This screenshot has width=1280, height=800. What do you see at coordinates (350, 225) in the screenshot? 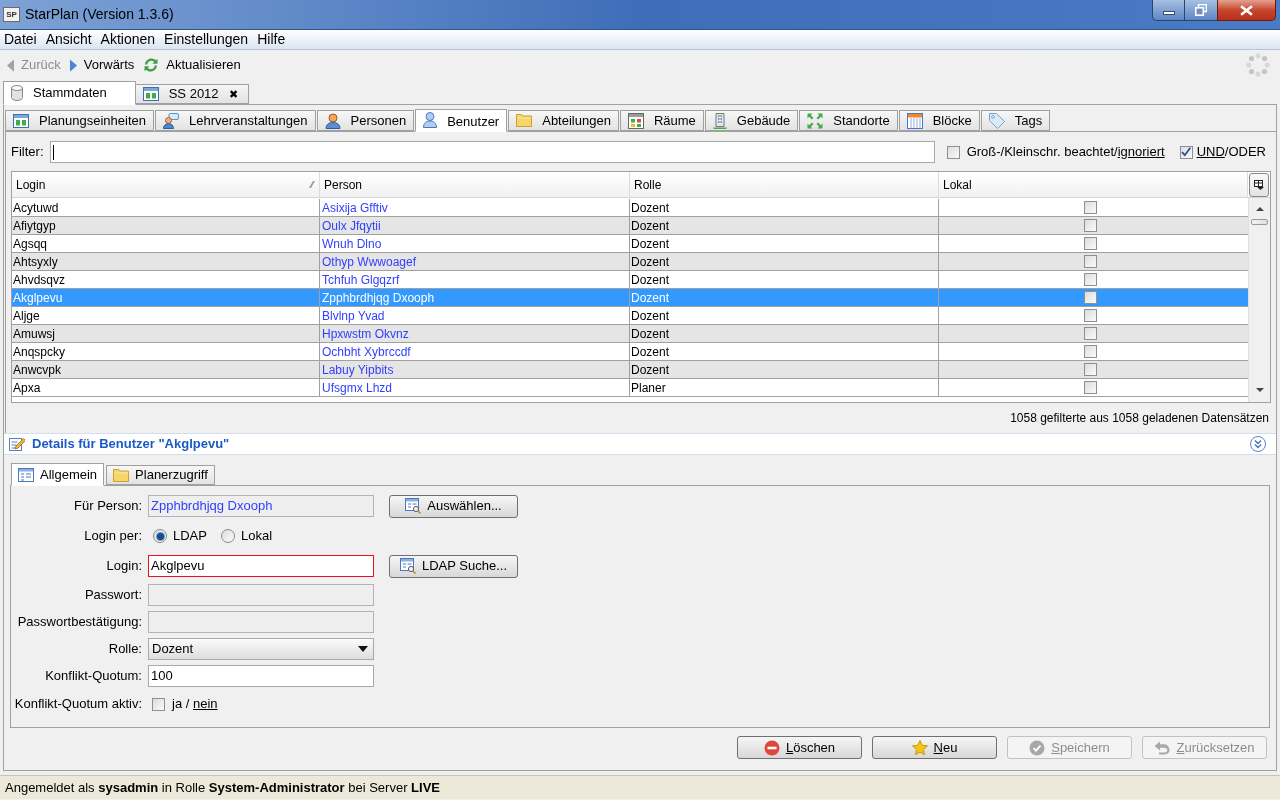
I see `person-link: Oulx Jfqytii` at bounding box center [350, 225].